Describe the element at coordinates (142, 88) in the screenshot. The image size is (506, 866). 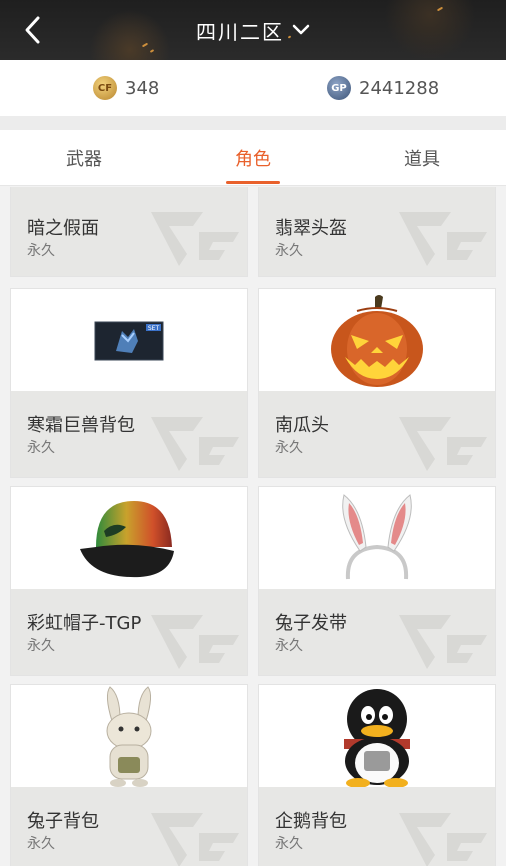
I see `cf-points-value: 348` at that location.